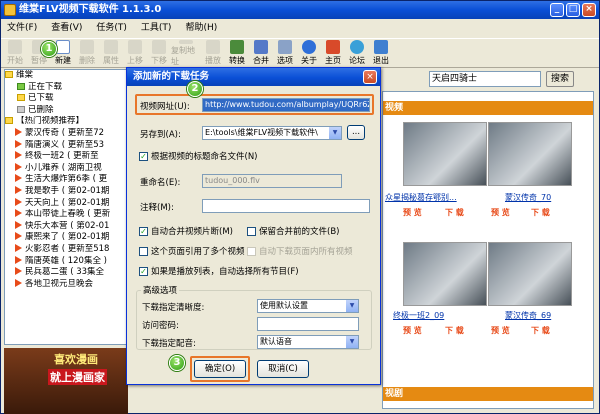 Image resolution: width=600 pixels, height=414 pixels. I want to click on step-badge-2: 2, so click(195, 89).